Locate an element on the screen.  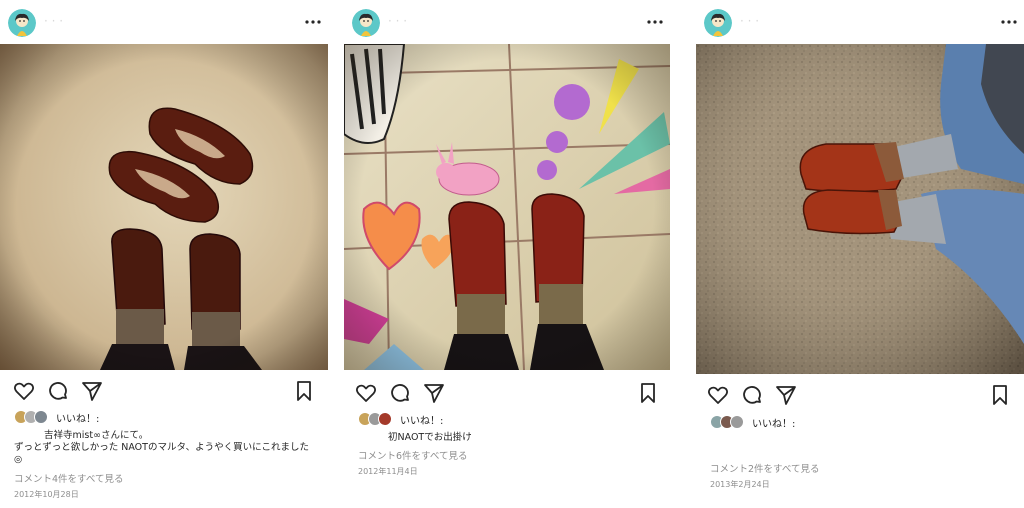
post-date: 2013年2月24日 is located at coordinates (740, 484).